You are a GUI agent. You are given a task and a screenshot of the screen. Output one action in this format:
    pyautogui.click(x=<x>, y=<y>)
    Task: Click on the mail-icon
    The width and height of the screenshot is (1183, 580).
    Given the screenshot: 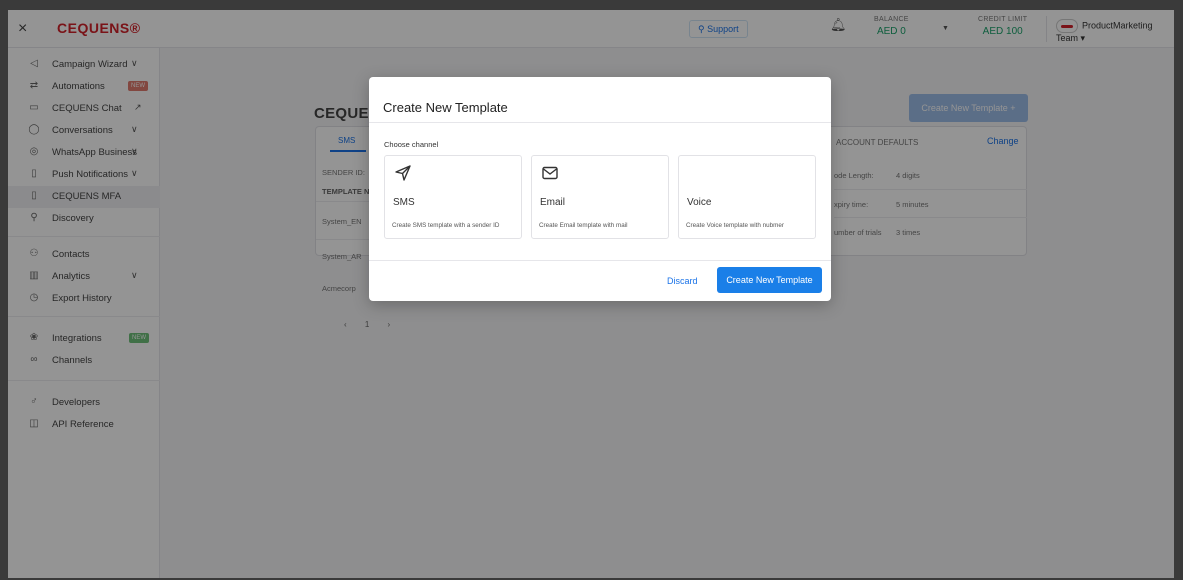 What is the action you would take?
    pyautogui.click(x=550, y=173)
    